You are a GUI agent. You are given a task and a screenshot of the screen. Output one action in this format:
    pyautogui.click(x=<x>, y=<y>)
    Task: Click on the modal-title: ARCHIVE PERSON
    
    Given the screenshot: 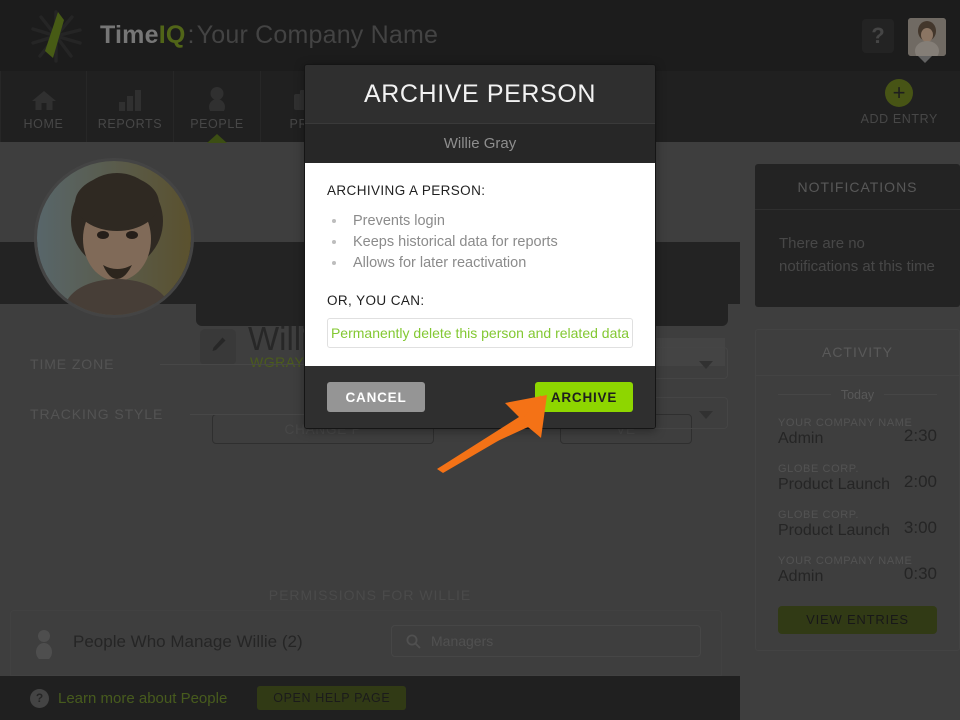 What is the action you would take?
    pyautogui.click(x=480, y=94)
    